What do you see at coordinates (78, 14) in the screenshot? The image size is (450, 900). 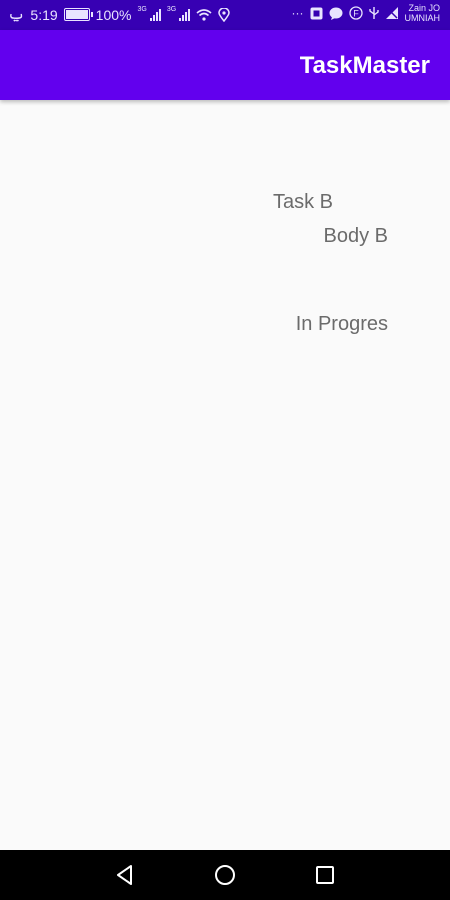 I see `battery-icon` at bounding box center [78, 14].